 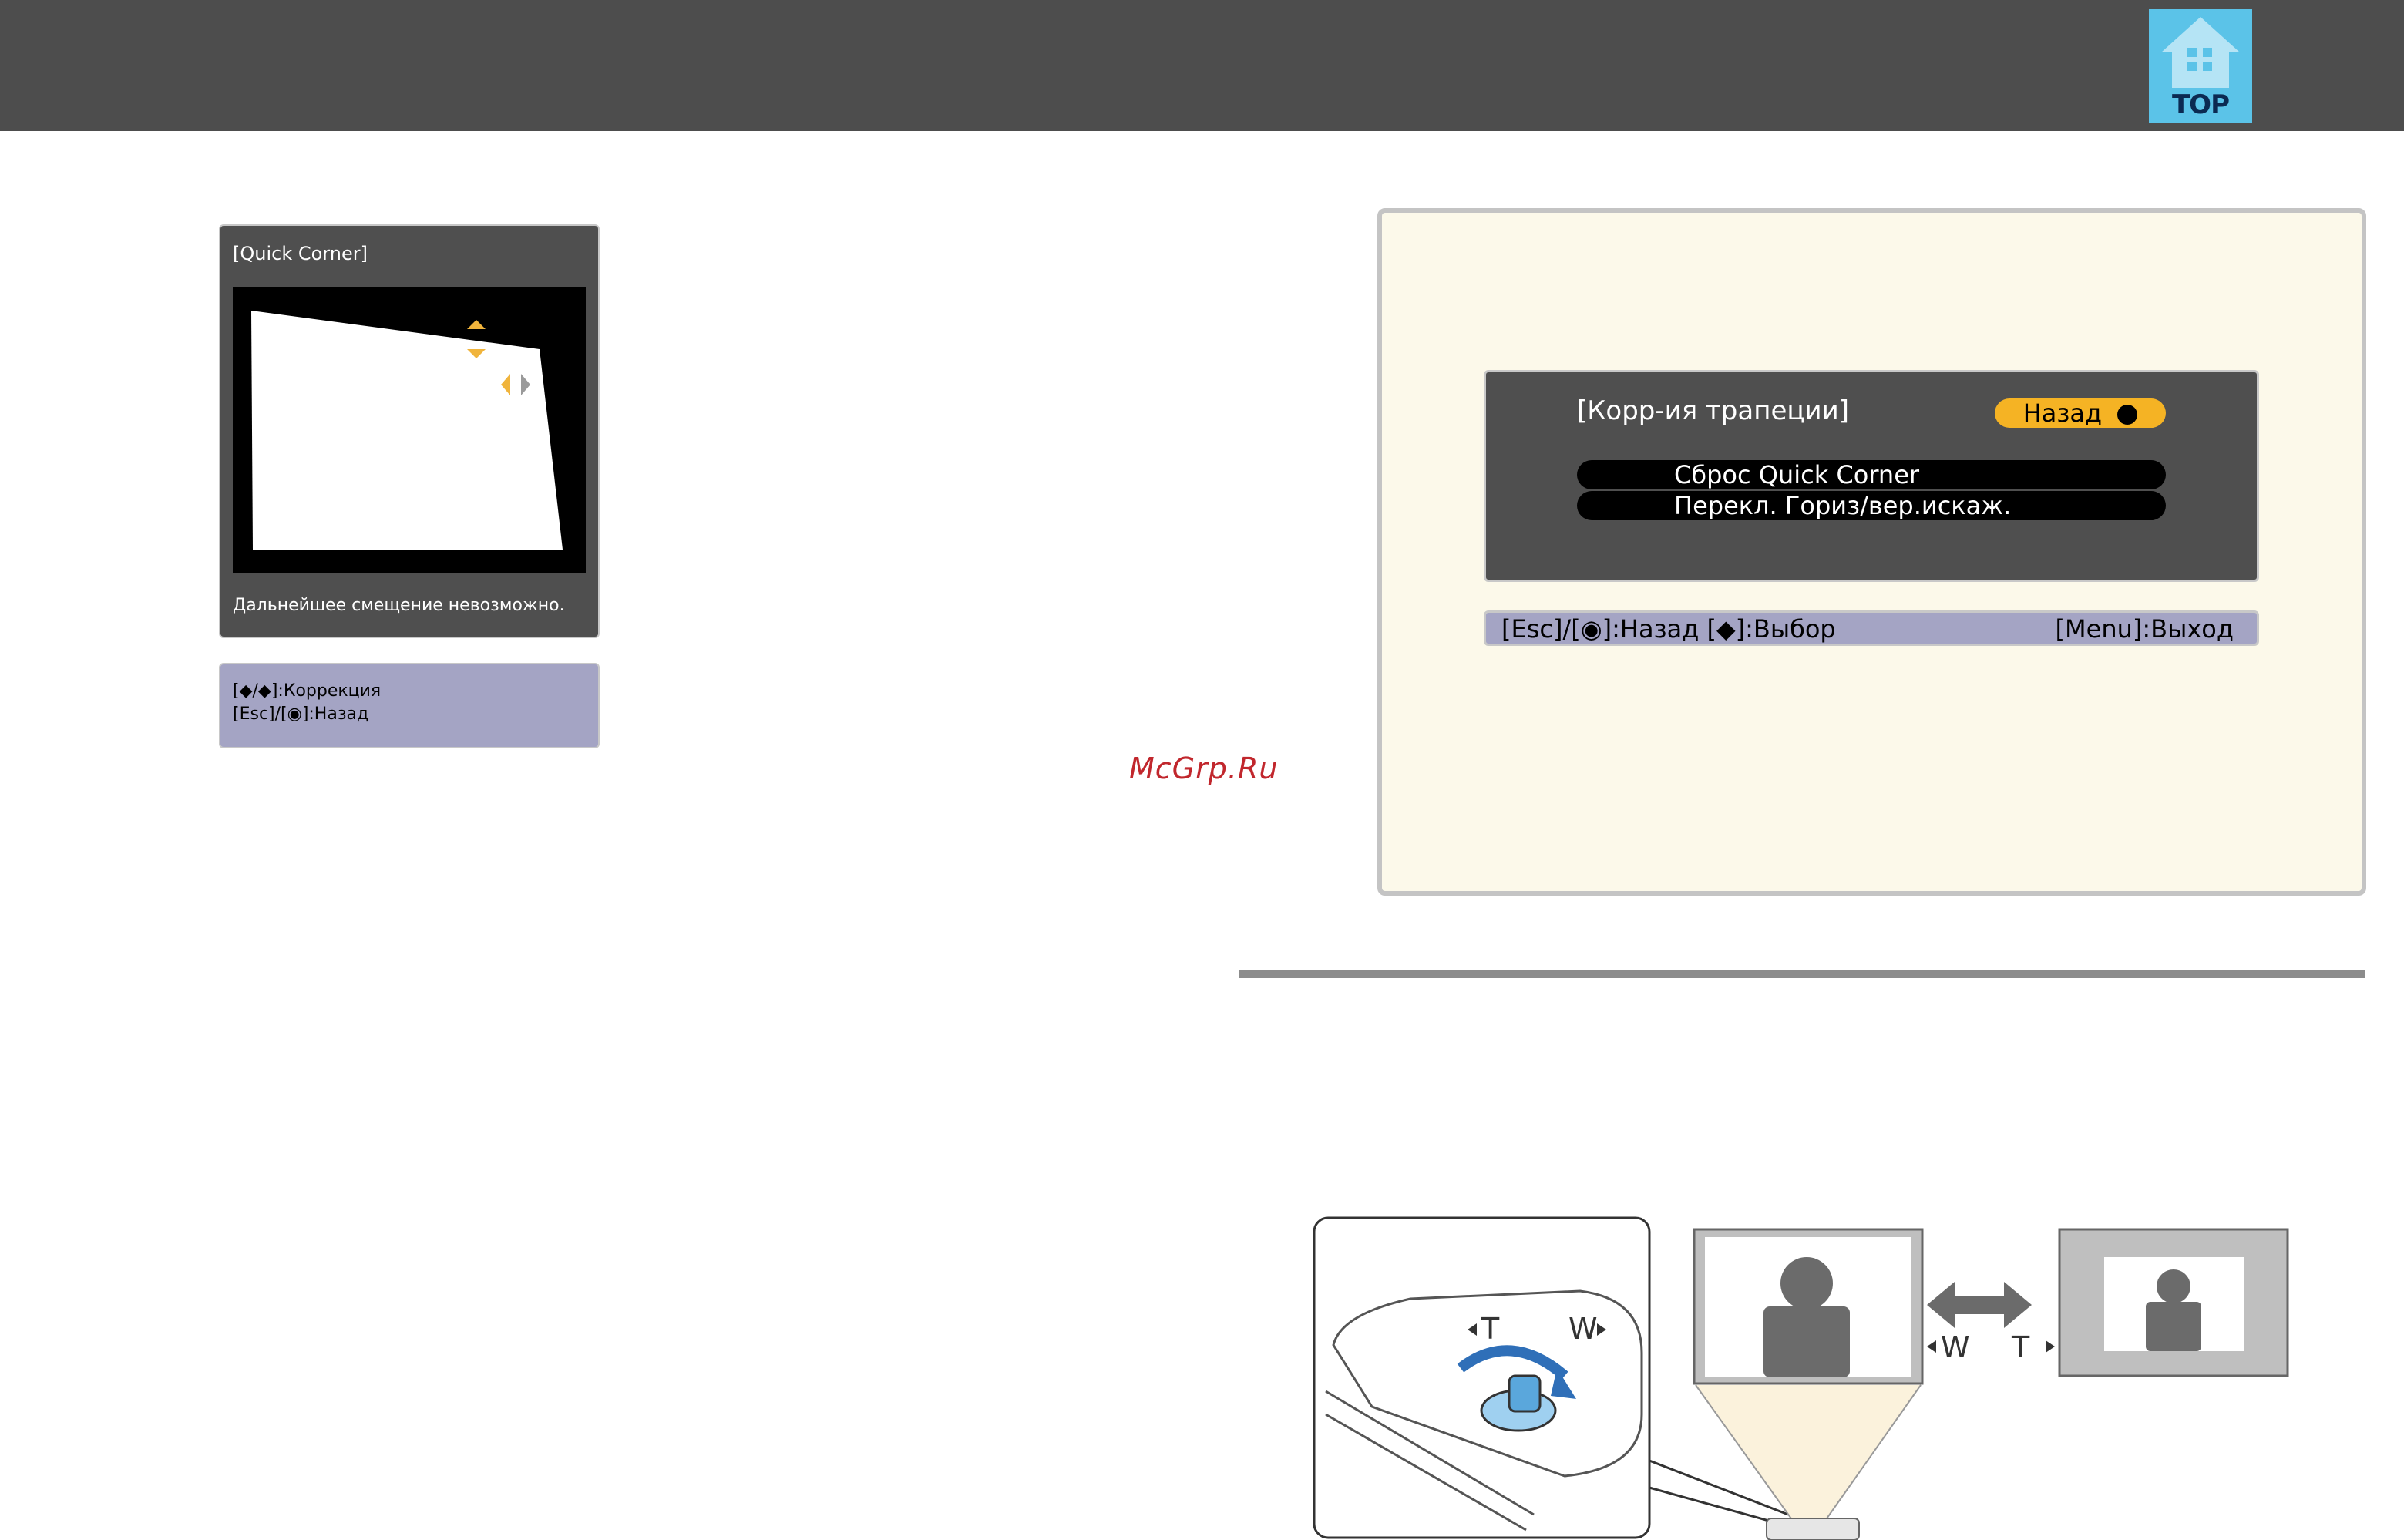 I want to click on help-line-correction: [◆/◆]:Коррекция, so click(x=307, y=691).